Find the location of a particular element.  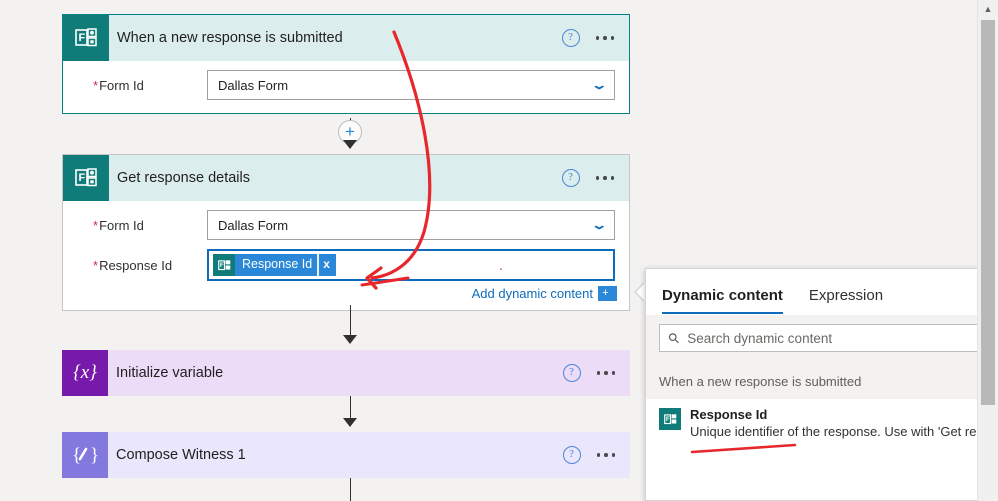

panel-group-label: When a new response is submitted is located at coordinates (822, 380).